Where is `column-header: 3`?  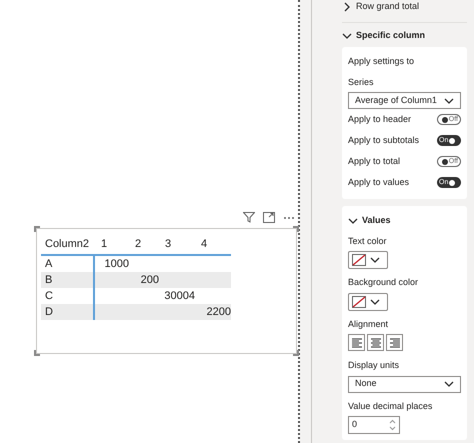 column-header: 3 is located at coordinates (168, 244).